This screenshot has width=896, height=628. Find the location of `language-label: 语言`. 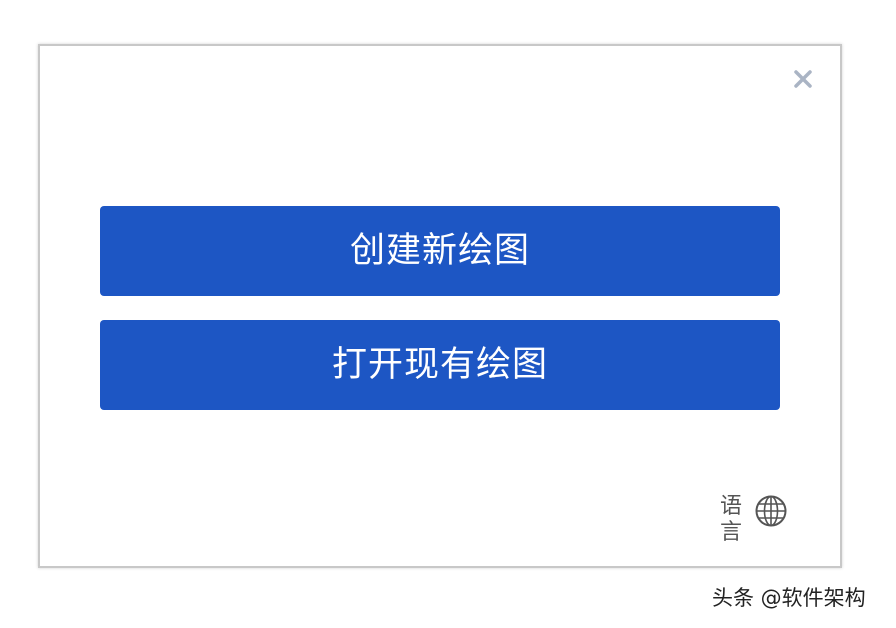

language-label: 语言 is located at coordinates (731, 519).